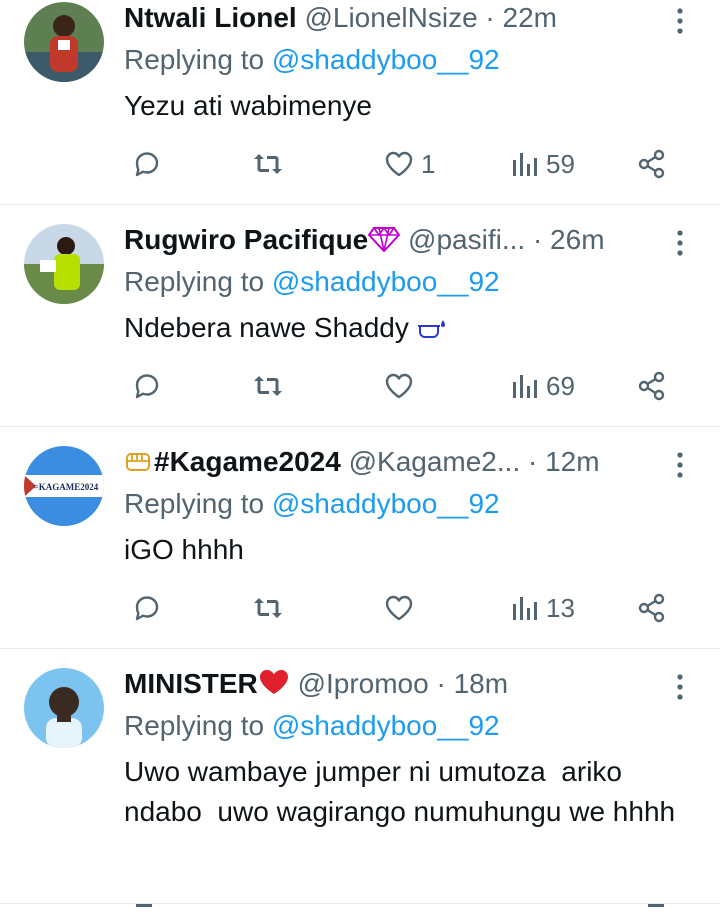  Describe the element at coordinates (543, 164) in the screenshot. I see `views-button: 59` at that location.